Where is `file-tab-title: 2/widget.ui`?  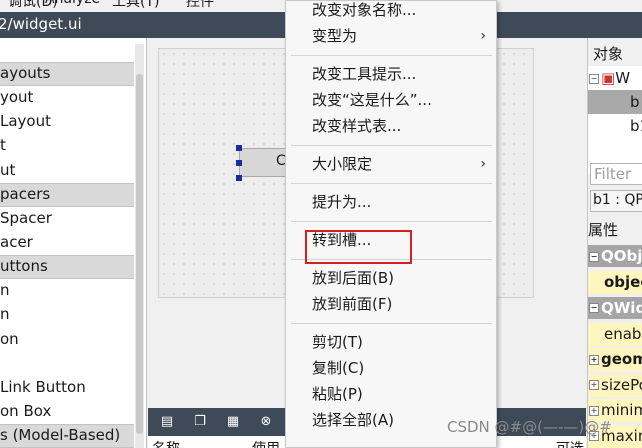 file-tab-title: 2/widget.ui is located at coordinates (41, 24).